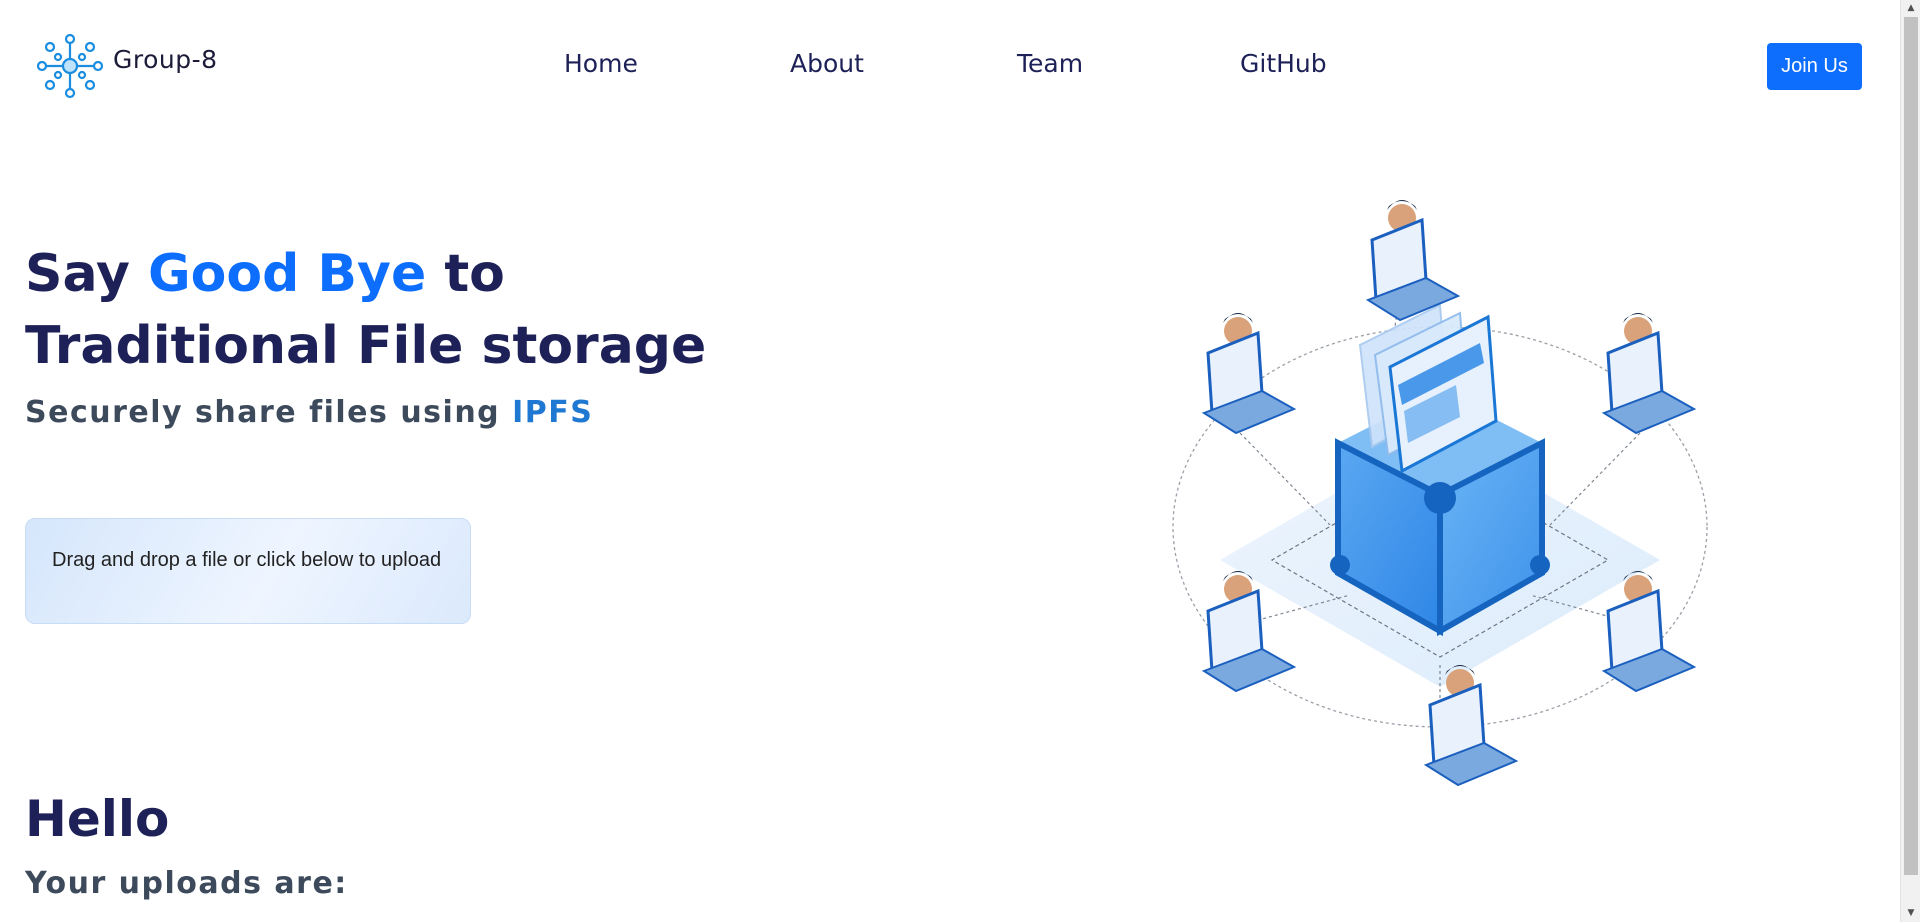 The height and width of the screenshot is (922, 1920). I want to click on hero-title-part2: to, so click(465, 274).